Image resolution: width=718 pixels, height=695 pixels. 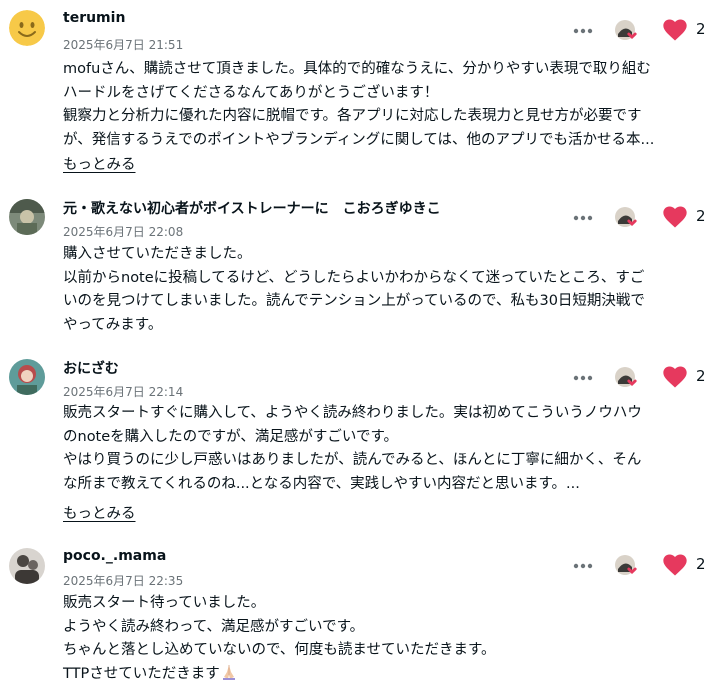 I want to click on comment-line-text: TTPさせていただきます, so click(x=141, y=673).